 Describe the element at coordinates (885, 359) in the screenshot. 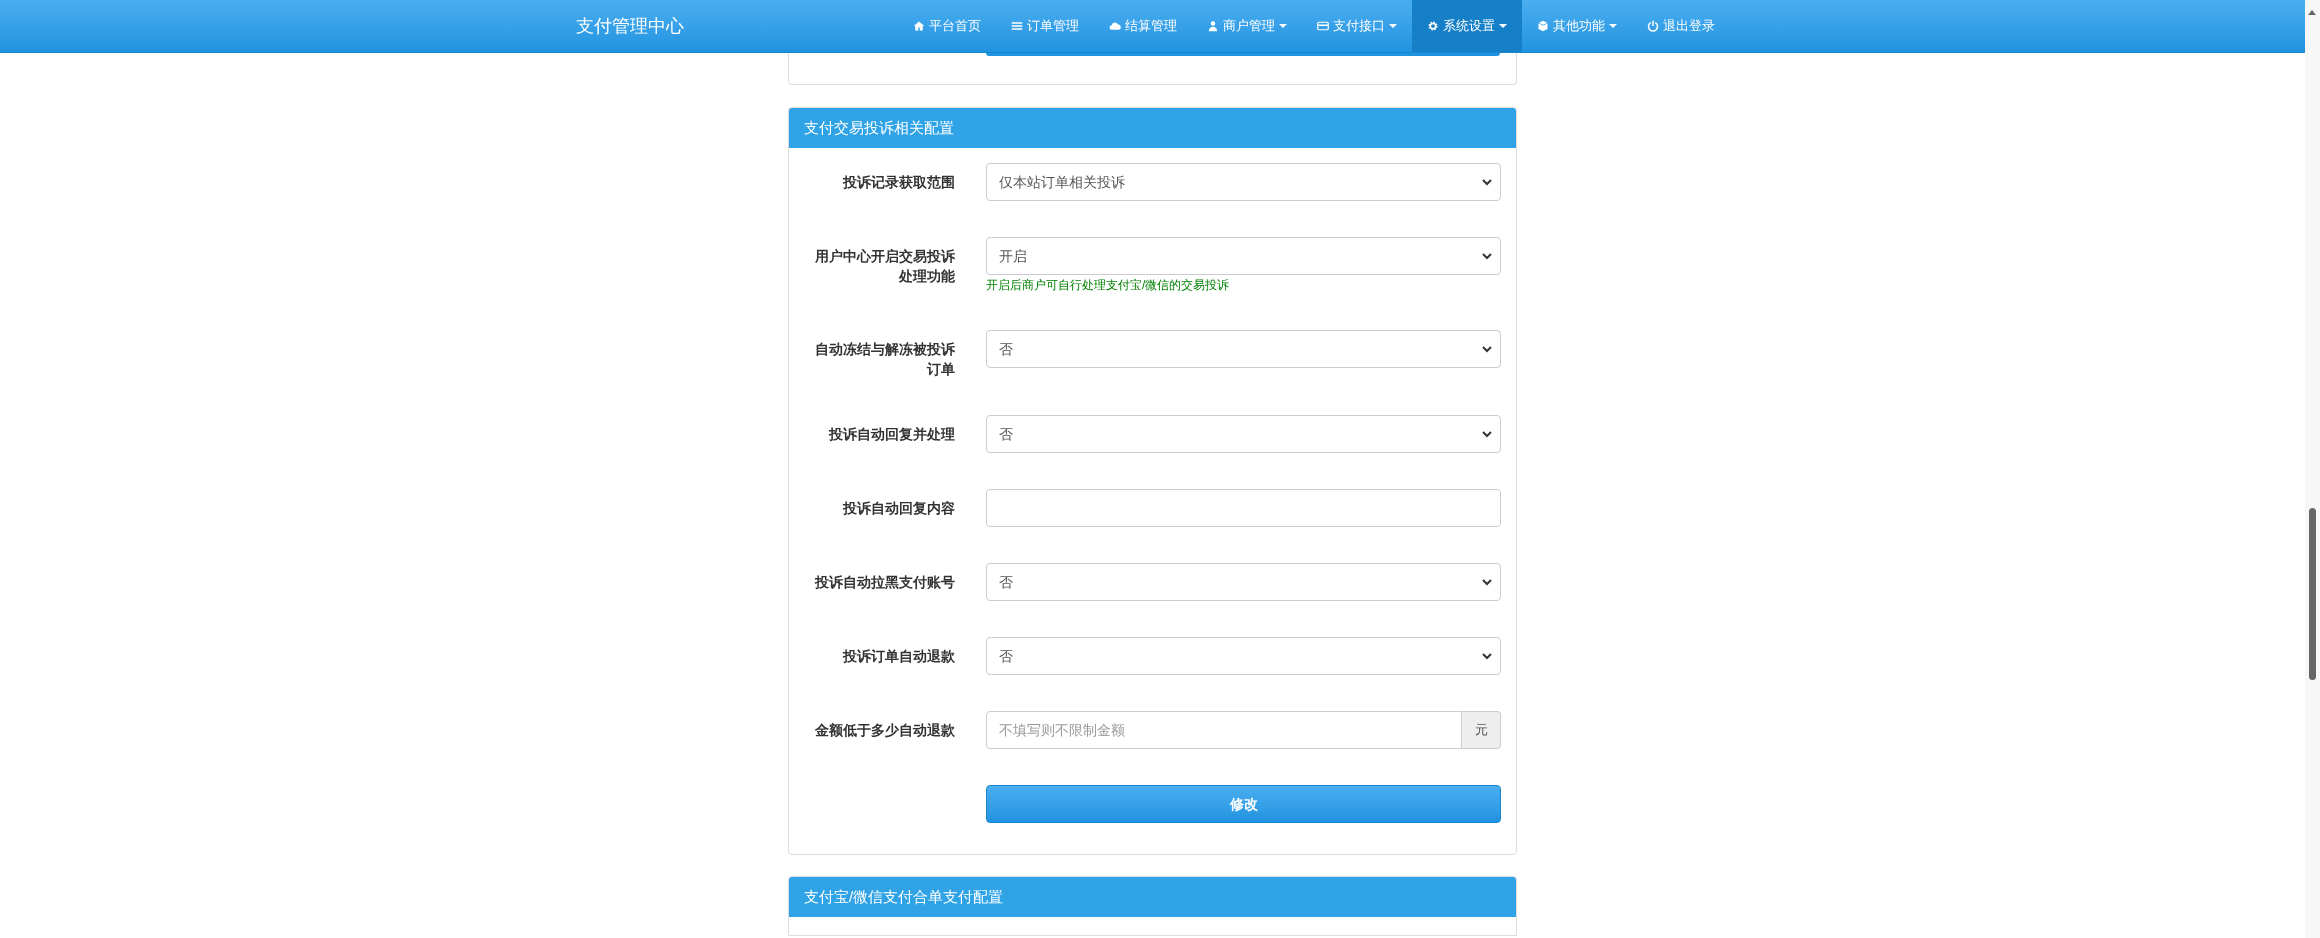

I see `field-label: 自动冻结与解冻被投诉订单` at that location.